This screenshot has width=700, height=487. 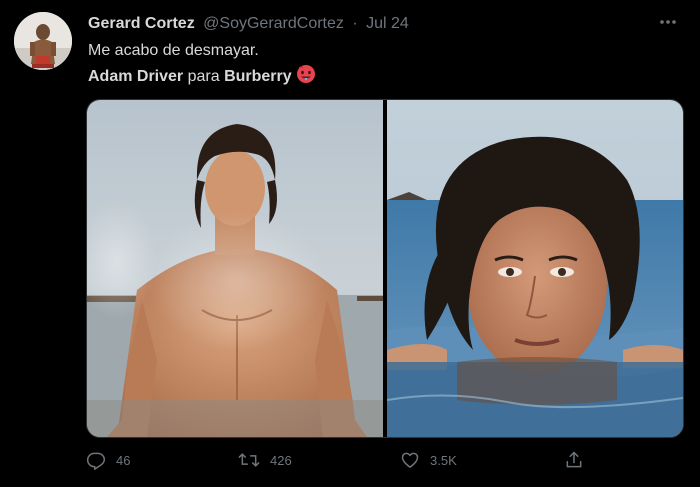 I want to click on hot-face-emoji-icon, so click(x=306, y=77).